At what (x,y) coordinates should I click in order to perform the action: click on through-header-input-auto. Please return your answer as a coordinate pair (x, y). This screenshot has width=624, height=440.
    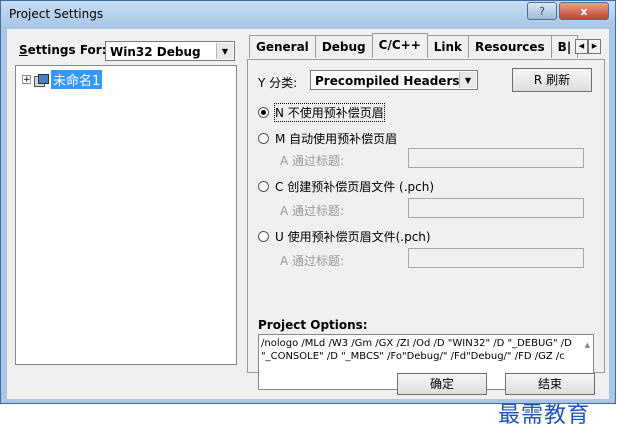
    Looking at the image, I should click on (496, 158).